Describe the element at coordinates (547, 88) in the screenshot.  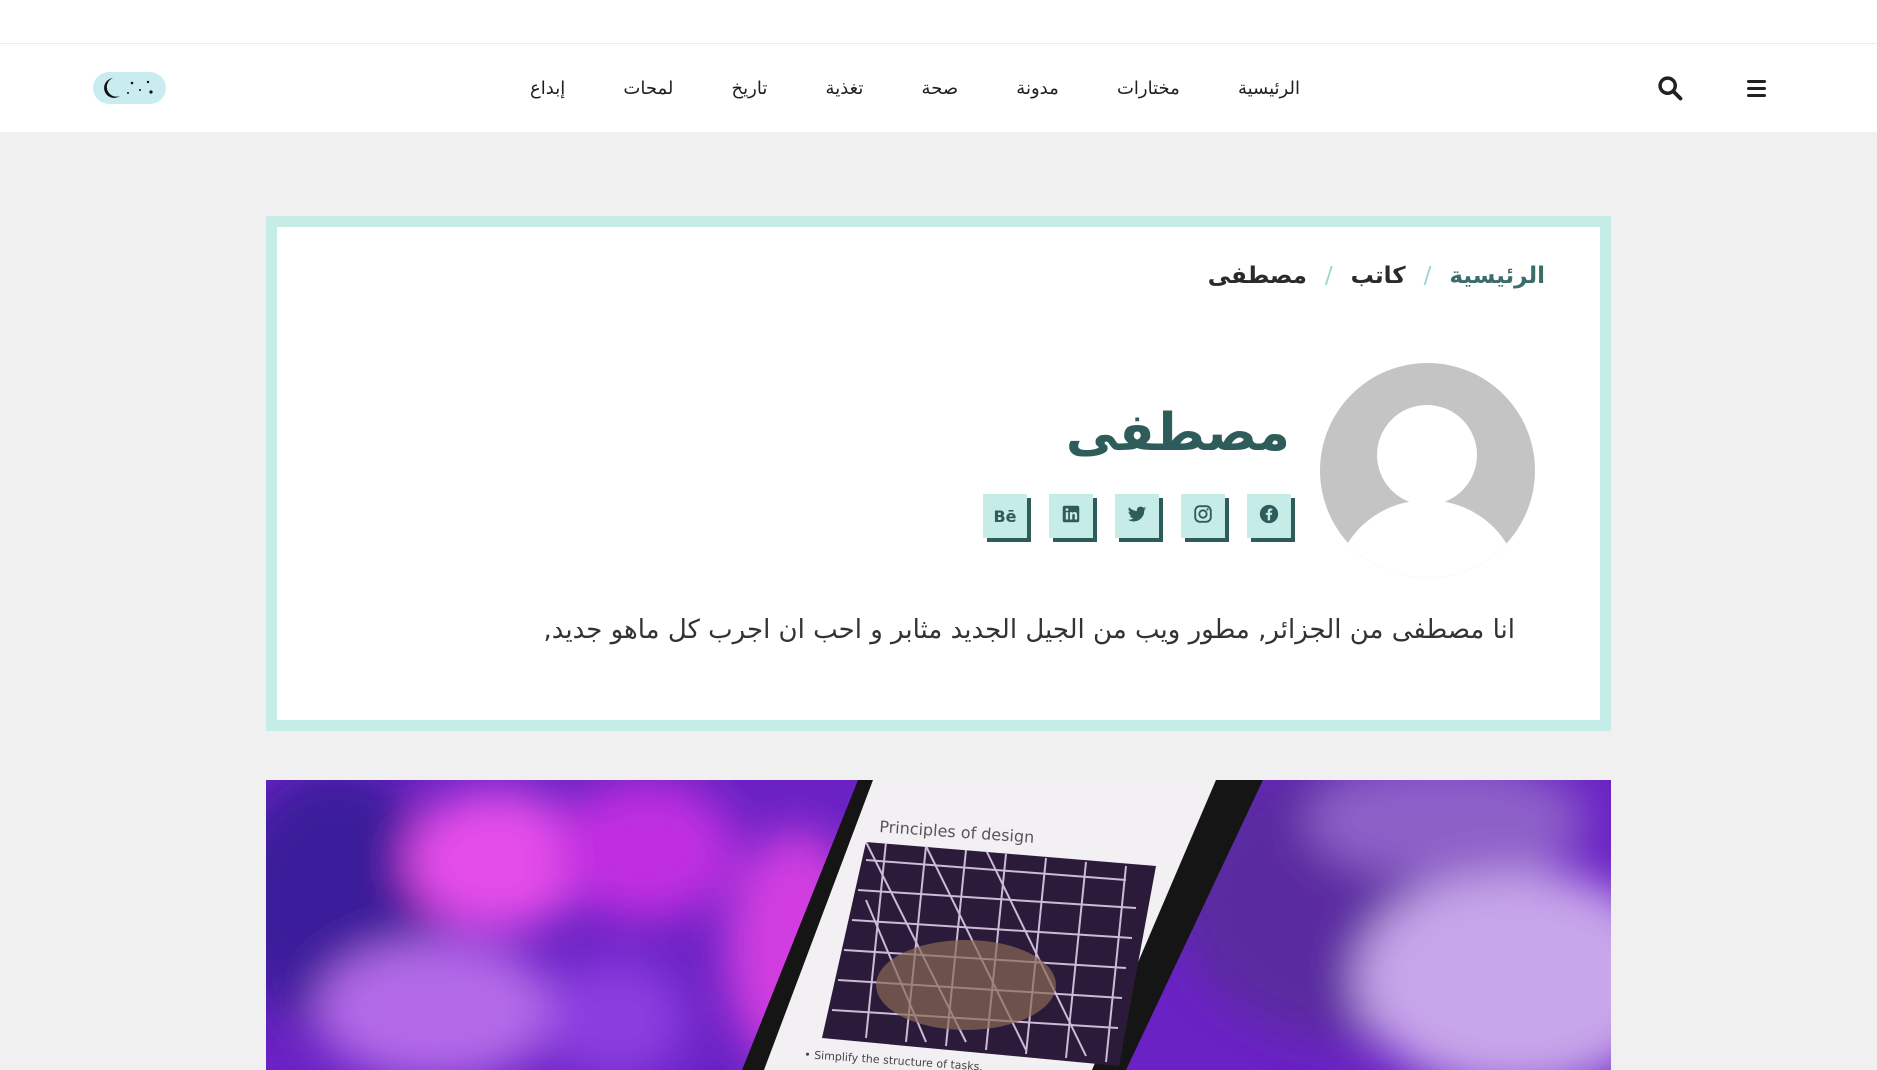
I see `nav-link-creativity: إبداع` at that location.